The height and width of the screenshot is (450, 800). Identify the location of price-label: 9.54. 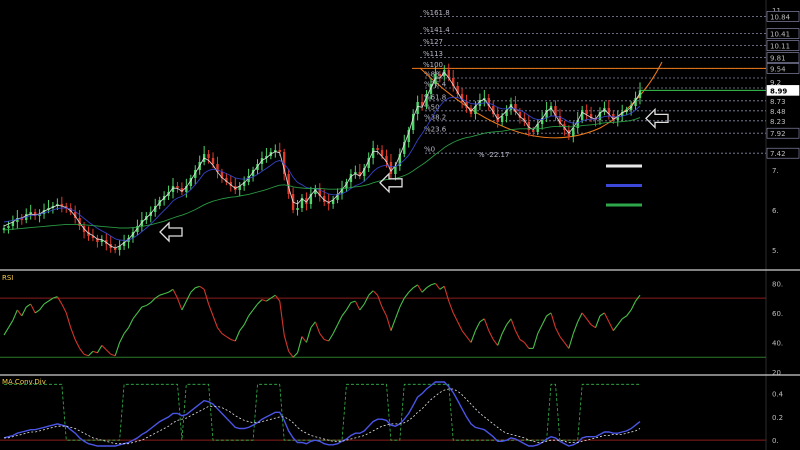
(778, 69).